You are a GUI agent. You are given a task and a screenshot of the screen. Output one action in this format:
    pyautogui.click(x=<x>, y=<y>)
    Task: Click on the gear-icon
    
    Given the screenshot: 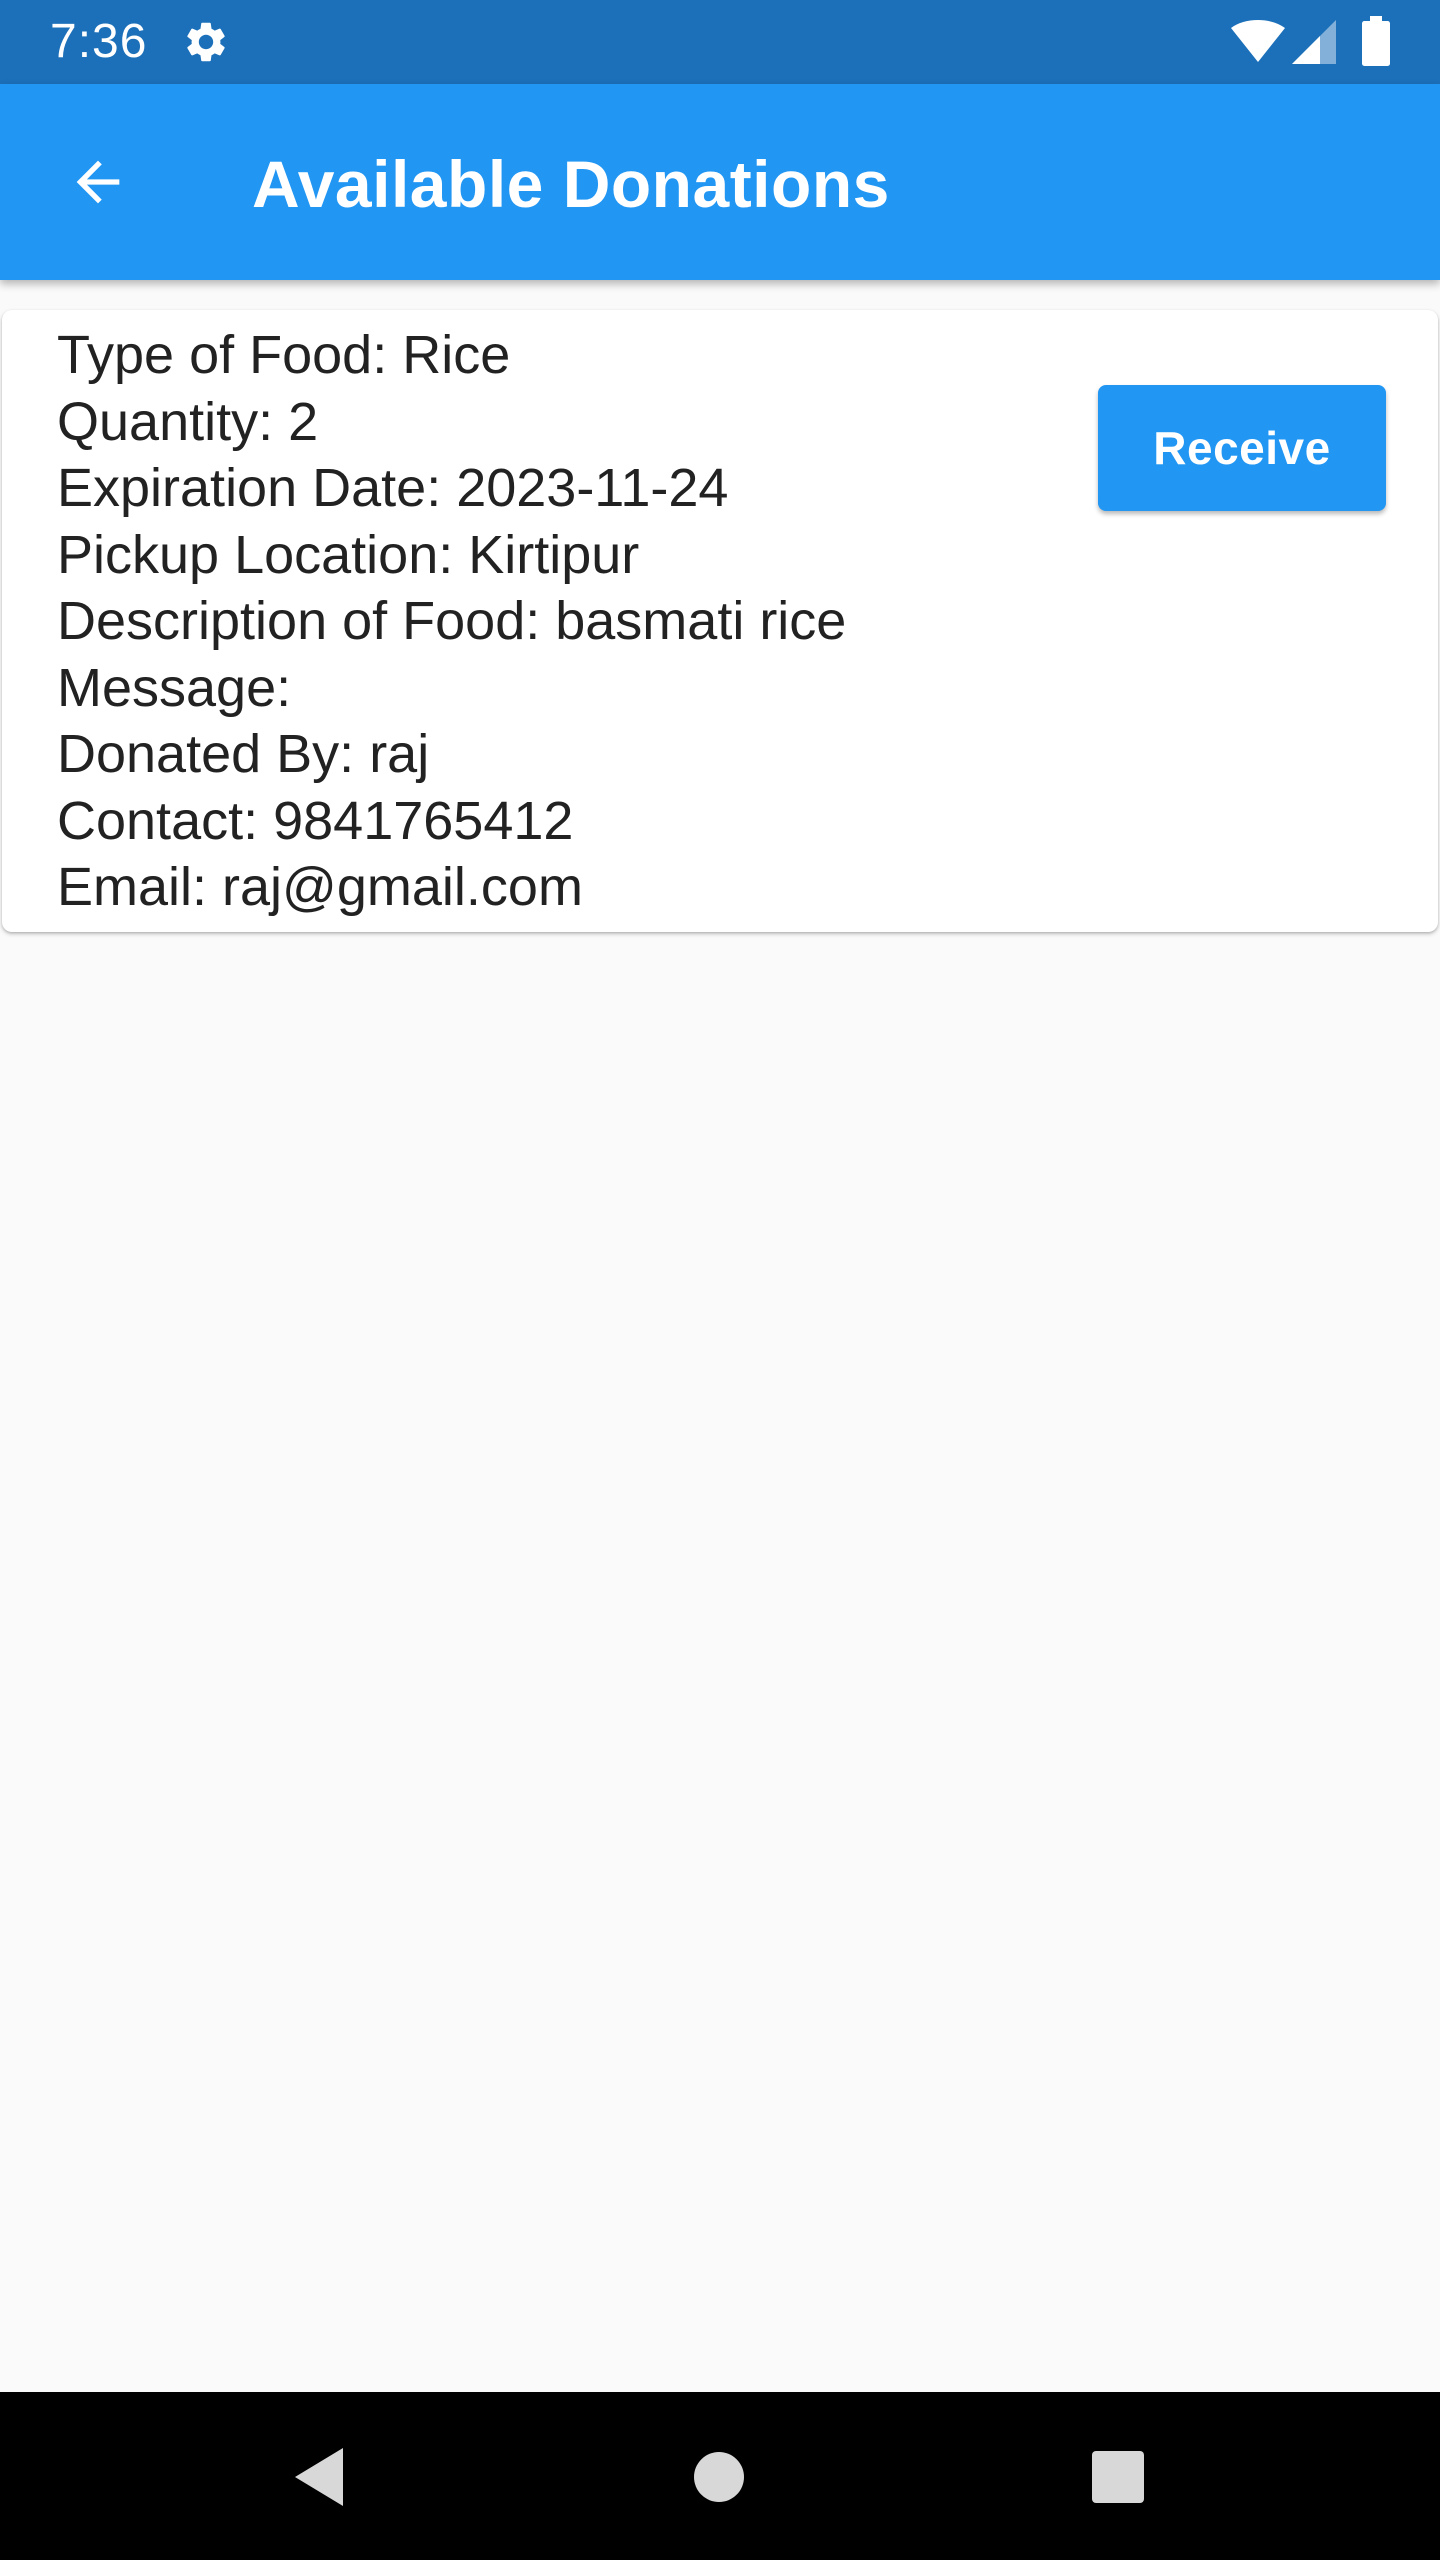 What is the action you would take?
    pyautogui.click(x=206, y=42)
    